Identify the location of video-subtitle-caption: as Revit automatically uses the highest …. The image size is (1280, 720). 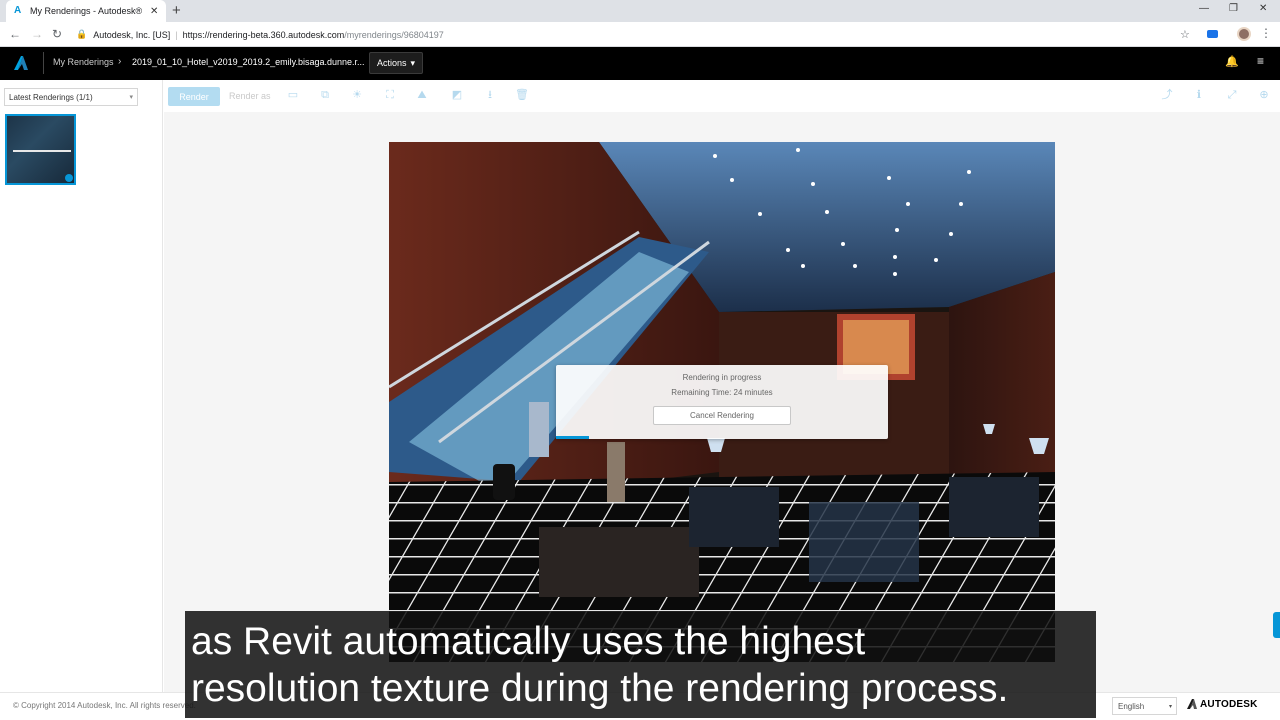
(640, 664).